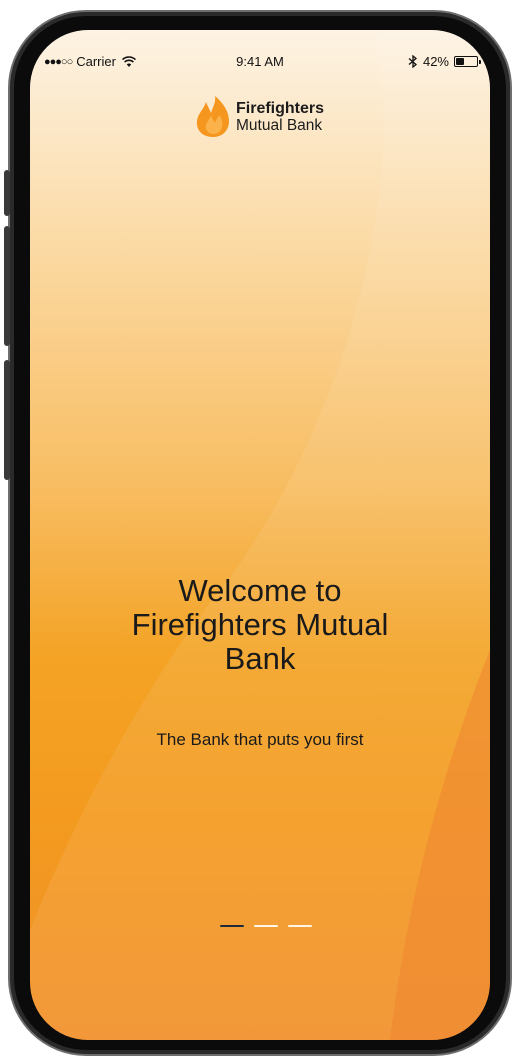 The image size is (516, 1061). Describe the element at coordinates (7, 286) in the screenshot. I see `volume-up-button` at that location.